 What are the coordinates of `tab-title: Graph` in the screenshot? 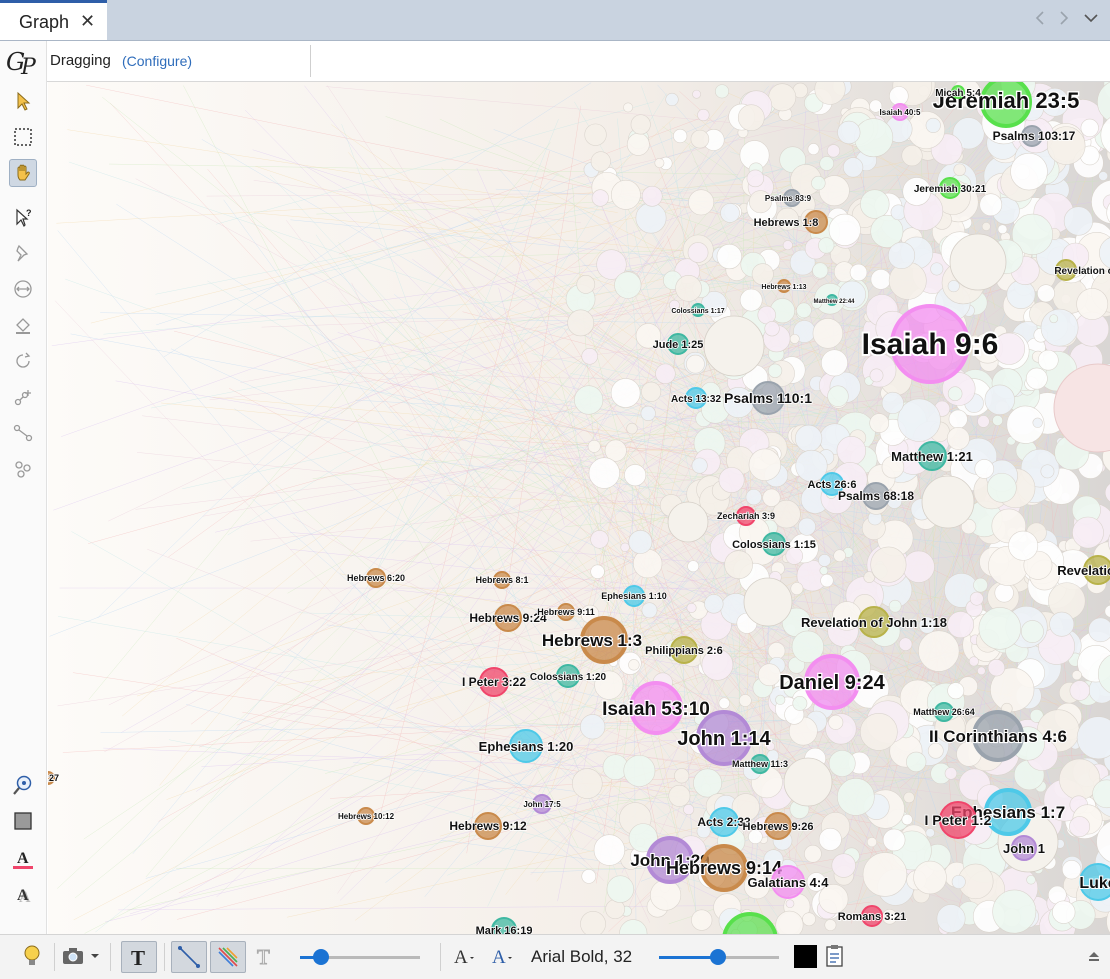 It's located at (44, 22).